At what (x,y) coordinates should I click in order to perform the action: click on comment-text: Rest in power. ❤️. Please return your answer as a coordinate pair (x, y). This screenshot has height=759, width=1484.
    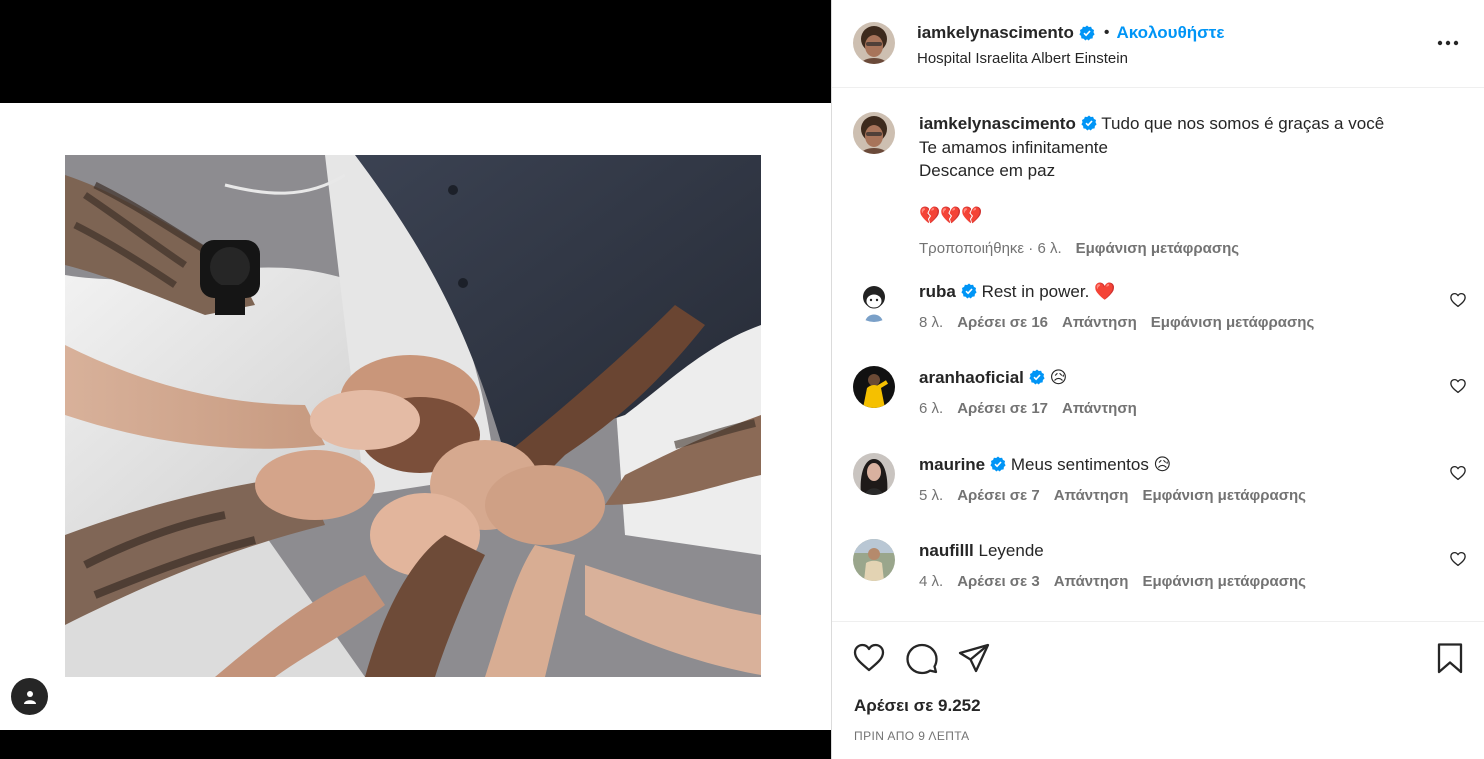
    Looking at the image, I should click on (1048, 291).